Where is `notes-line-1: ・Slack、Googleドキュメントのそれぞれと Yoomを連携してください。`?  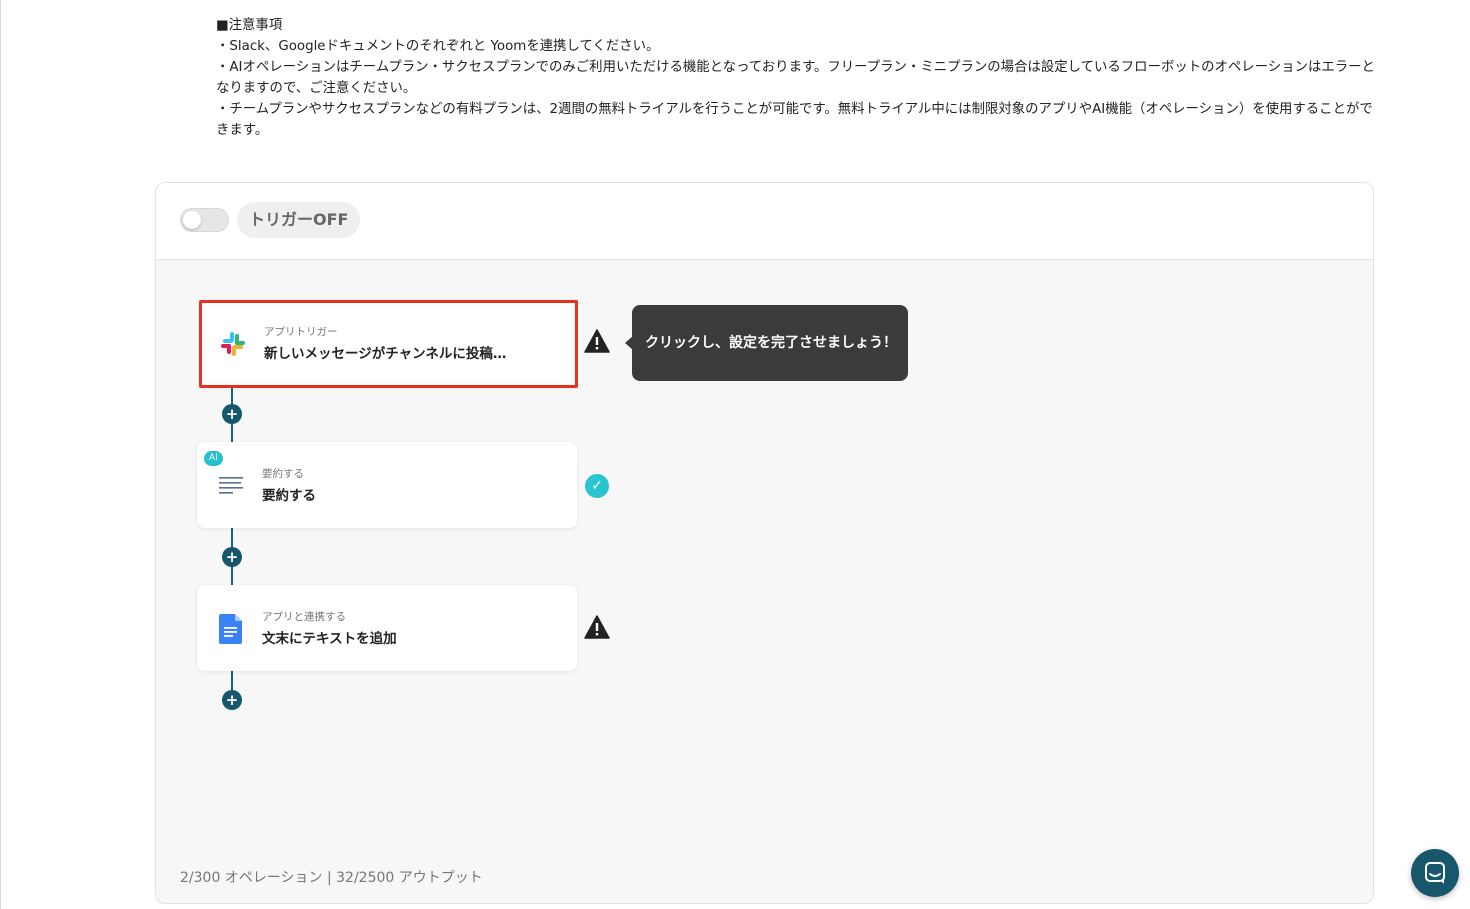
notes-line-1: ・Slack、Googleドキュメントのそれぞれと Yoomを連携してください。 is located at coordinates (438, 46).